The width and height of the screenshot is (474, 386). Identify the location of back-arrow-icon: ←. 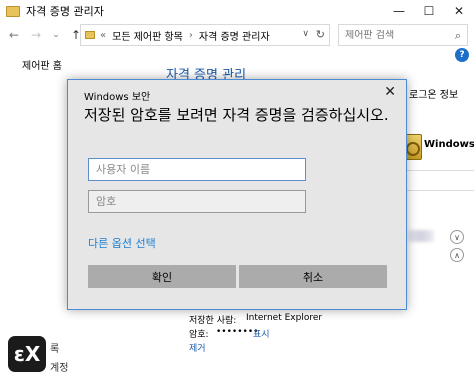
(14, 35).